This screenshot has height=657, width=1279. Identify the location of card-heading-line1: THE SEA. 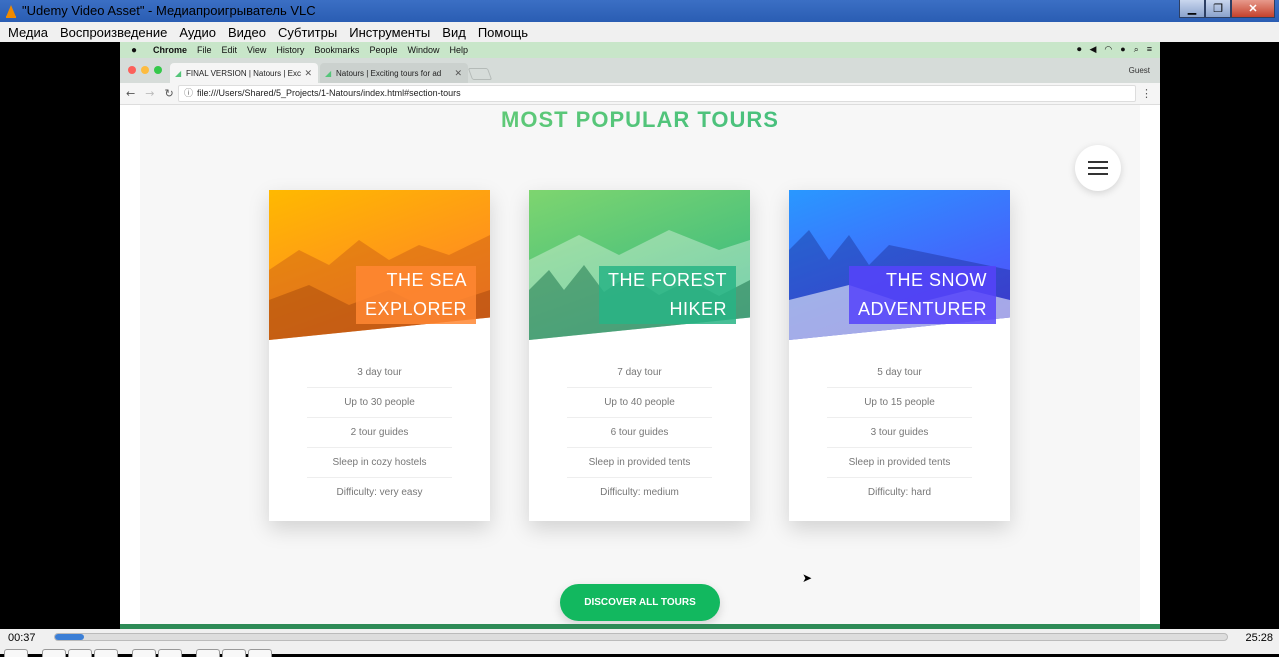
(415, 280).